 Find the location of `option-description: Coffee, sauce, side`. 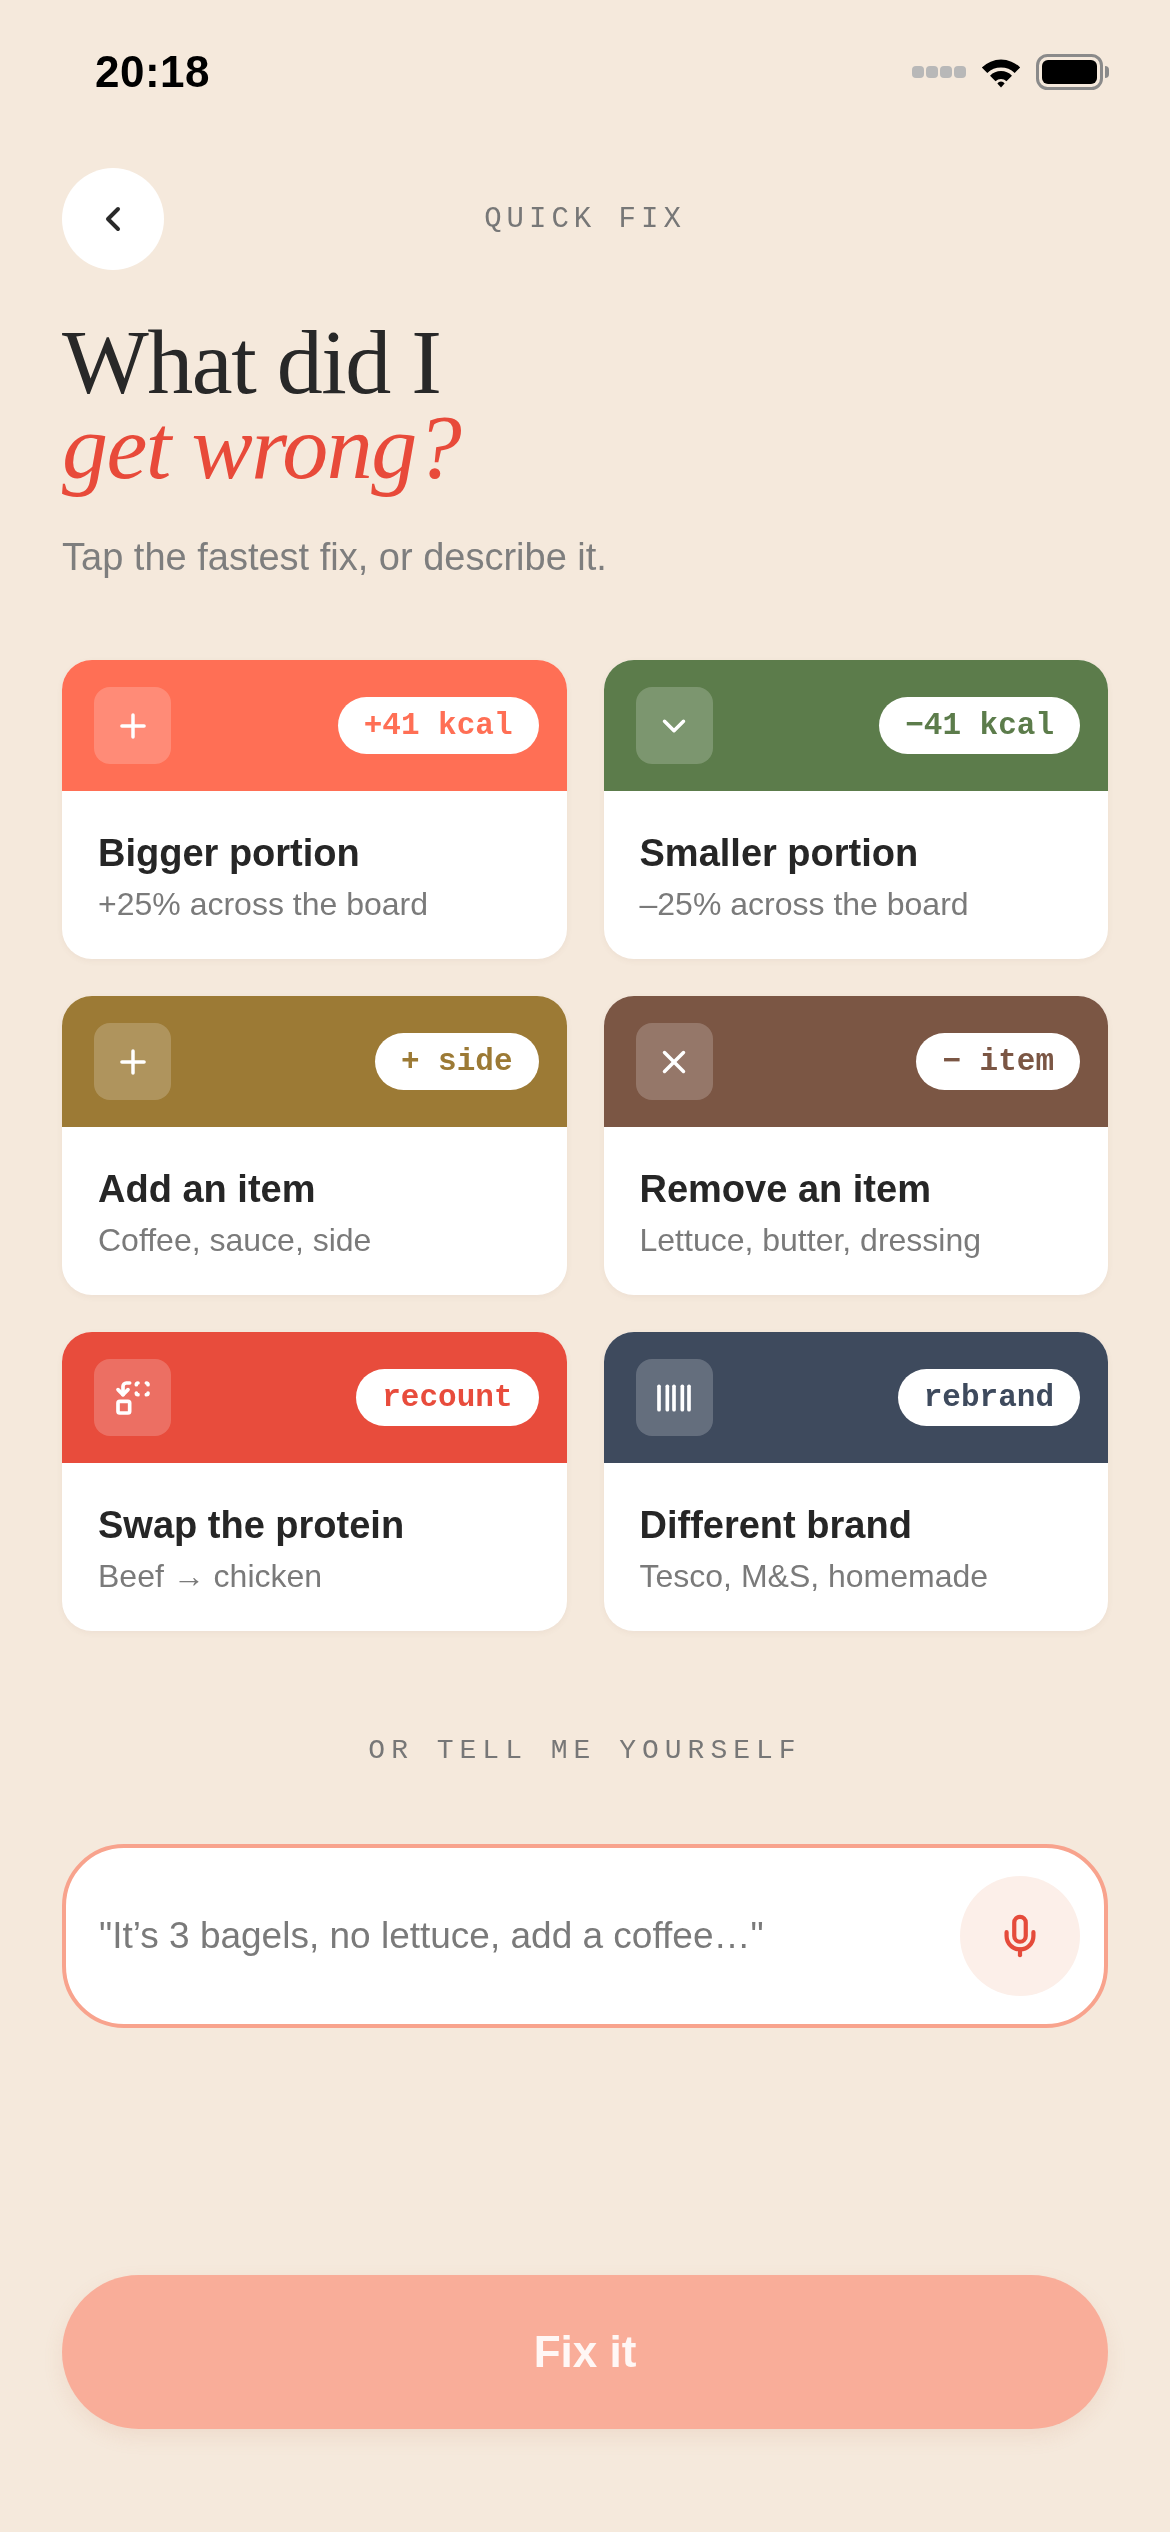

option-description: Coffee, sauce, side is located at coordinates (235, 1240).